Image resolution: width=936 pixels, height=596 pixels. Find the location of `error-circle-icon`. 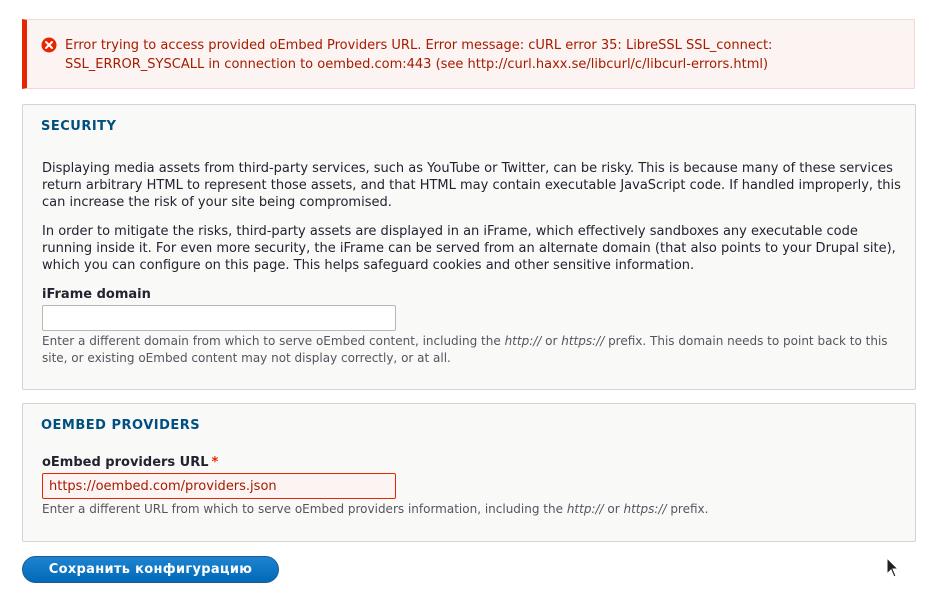

error-circle-icon is located at coordinates (49, 45).